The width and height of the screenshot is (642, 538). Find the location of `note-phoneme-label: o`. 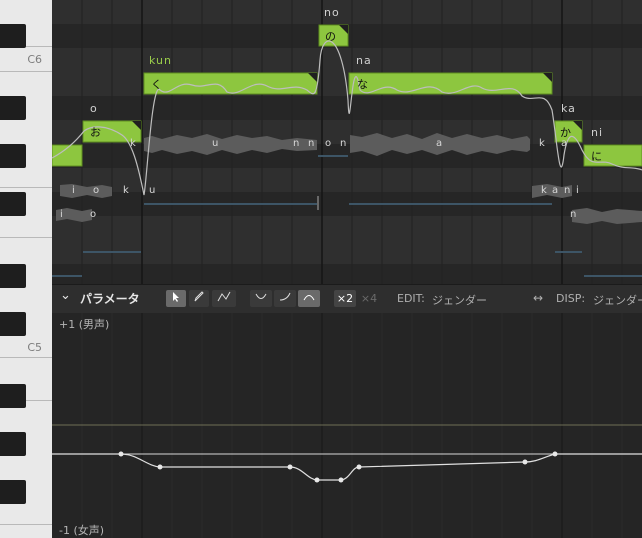

note-phoneme-label: o is located at coordinates (93, 108).